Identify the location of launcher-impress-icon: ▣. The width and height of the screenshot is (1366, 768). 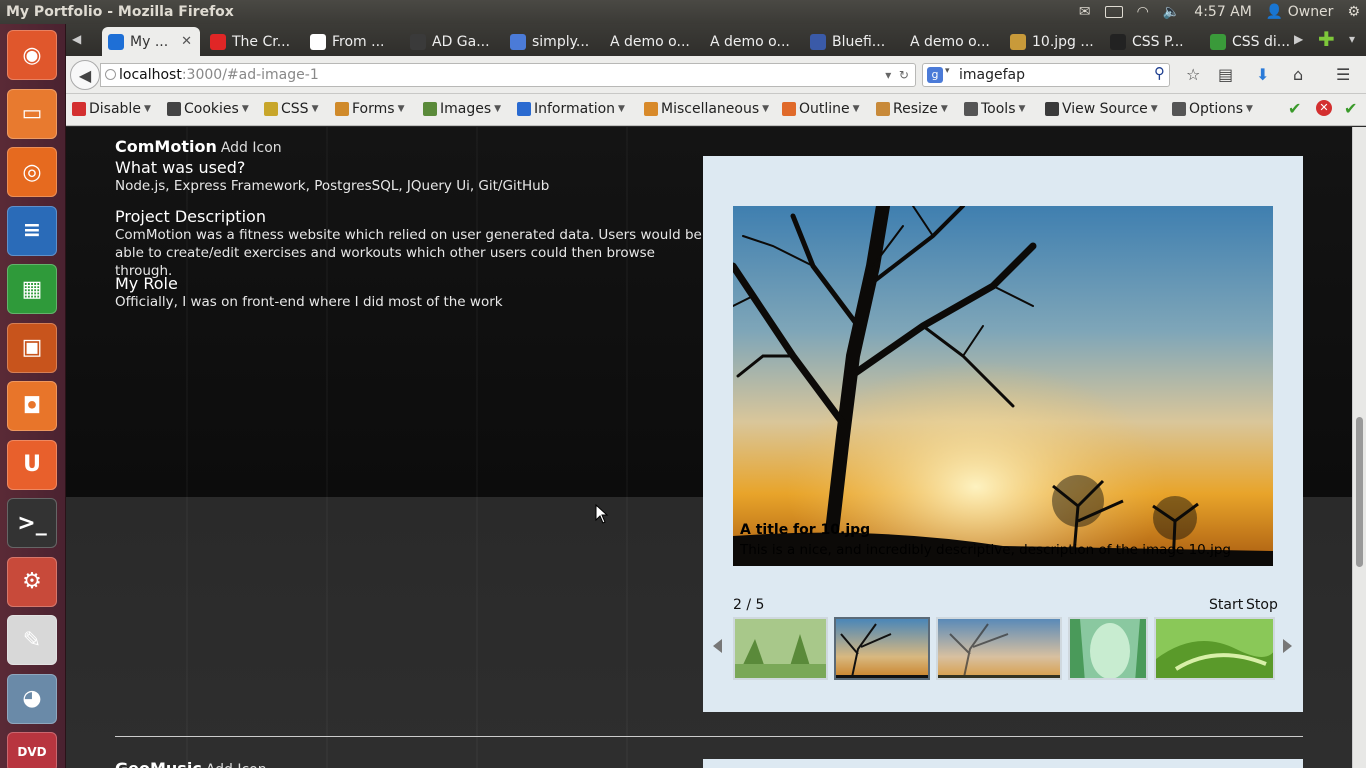
(32, 347).